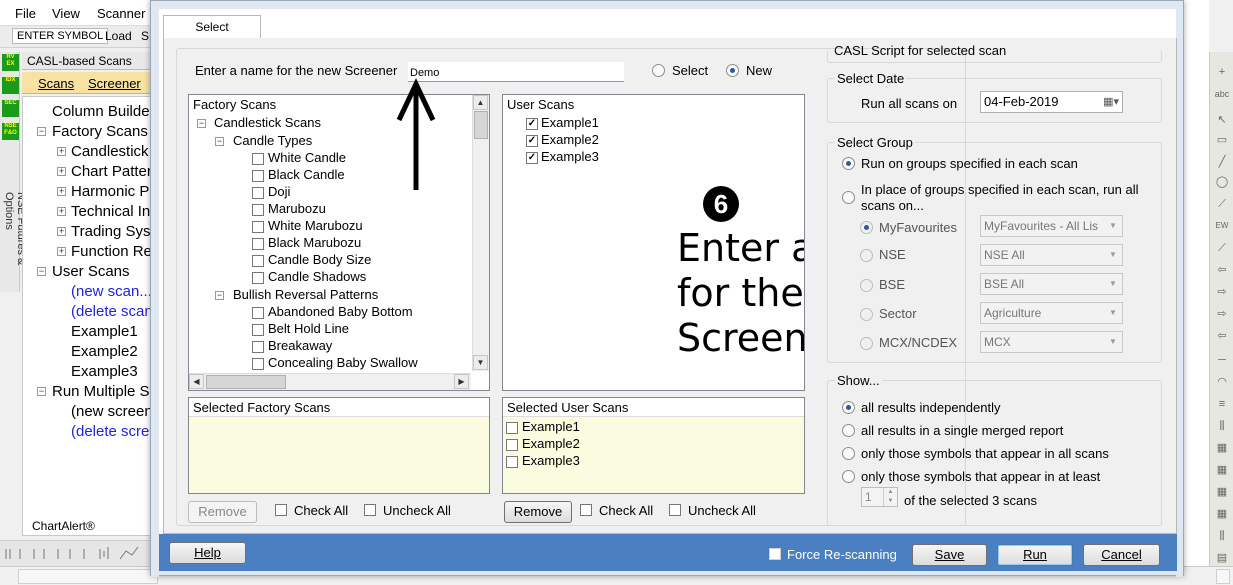 Image resolution: width=1233 pixels, height=585 pixels. What do you see at coordinates (272, 140) in the screenshot?
I see `tree-item: Candle Types` at bounding box center [272, 140].